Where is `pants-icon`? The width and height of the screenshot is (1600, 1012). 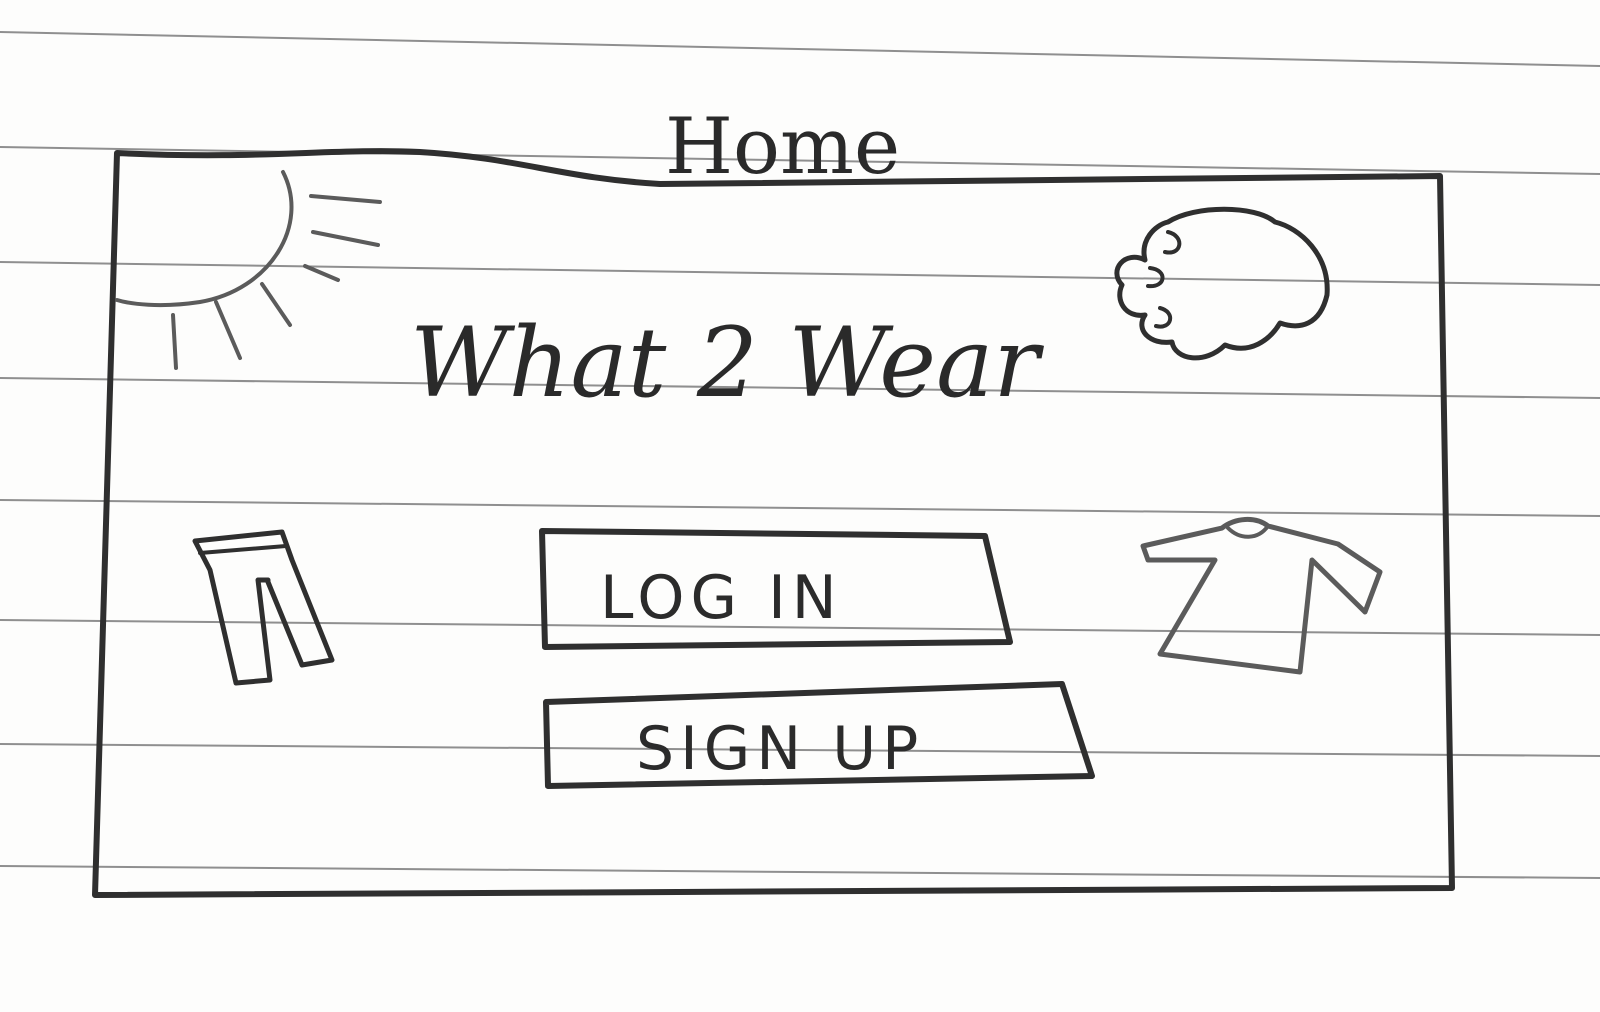
pants-icon is located at coordinates (263, 607).